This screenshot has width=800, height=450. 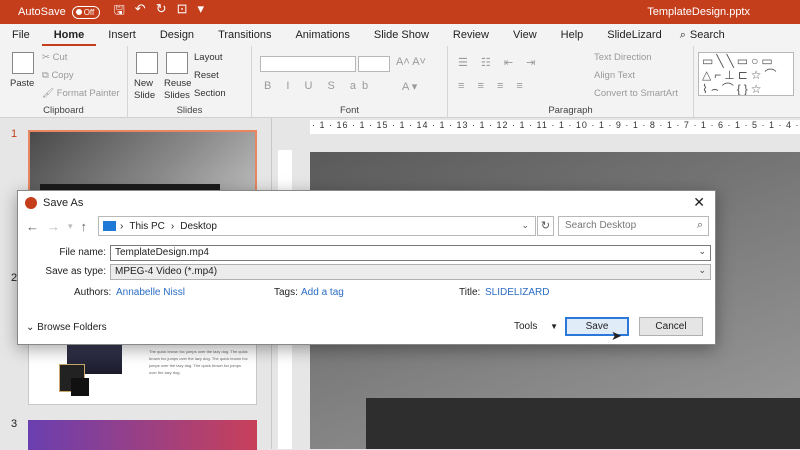 What do you see at coordinates (147, 63) in the screenshot?
I see `new-slide-icon` at bounding box center [147, 63].